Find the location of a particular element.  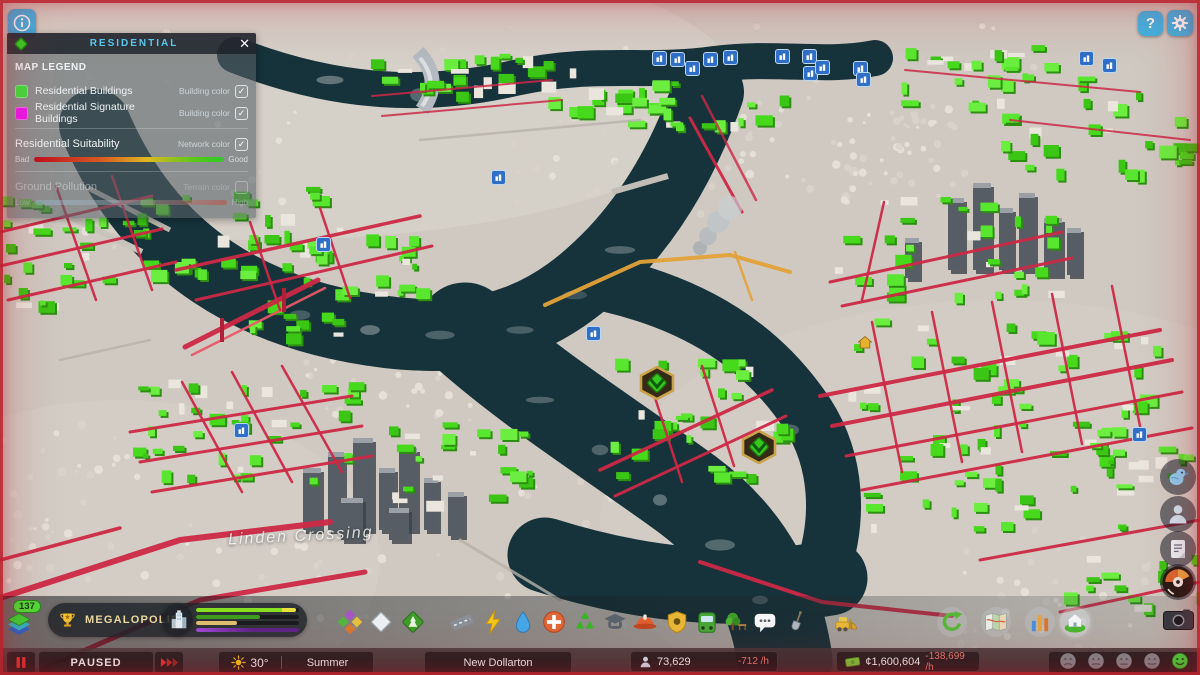

panel-title: RESIDENTIAL is located at coordinates (134, 43).